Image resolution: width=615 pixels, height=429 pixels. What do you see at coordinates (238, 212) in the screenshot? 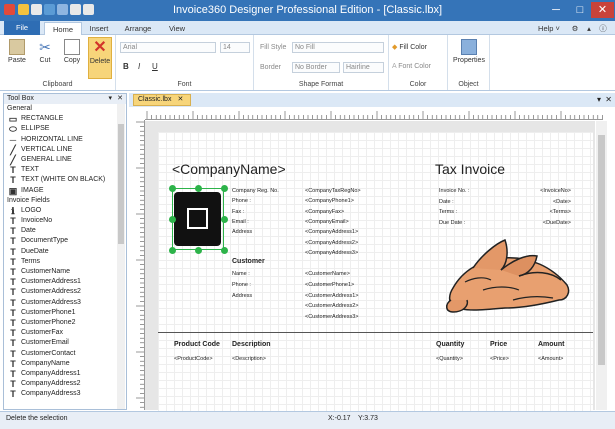
I see `company-field-label: Fax :` at bounding box center [238, 212].